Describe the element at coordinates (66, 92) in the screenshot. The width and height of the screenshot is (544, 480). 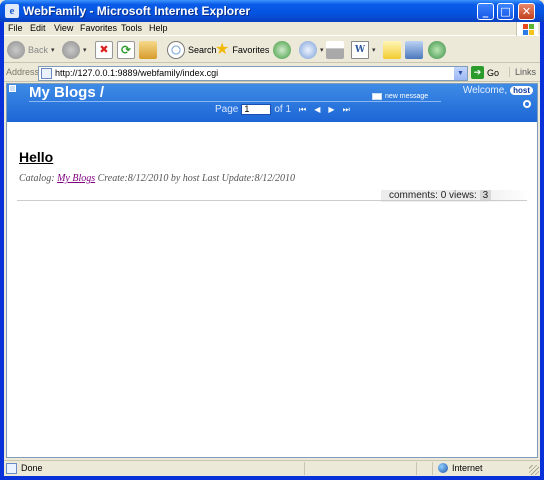
I see `blog-title: My Blogs /` at that location.